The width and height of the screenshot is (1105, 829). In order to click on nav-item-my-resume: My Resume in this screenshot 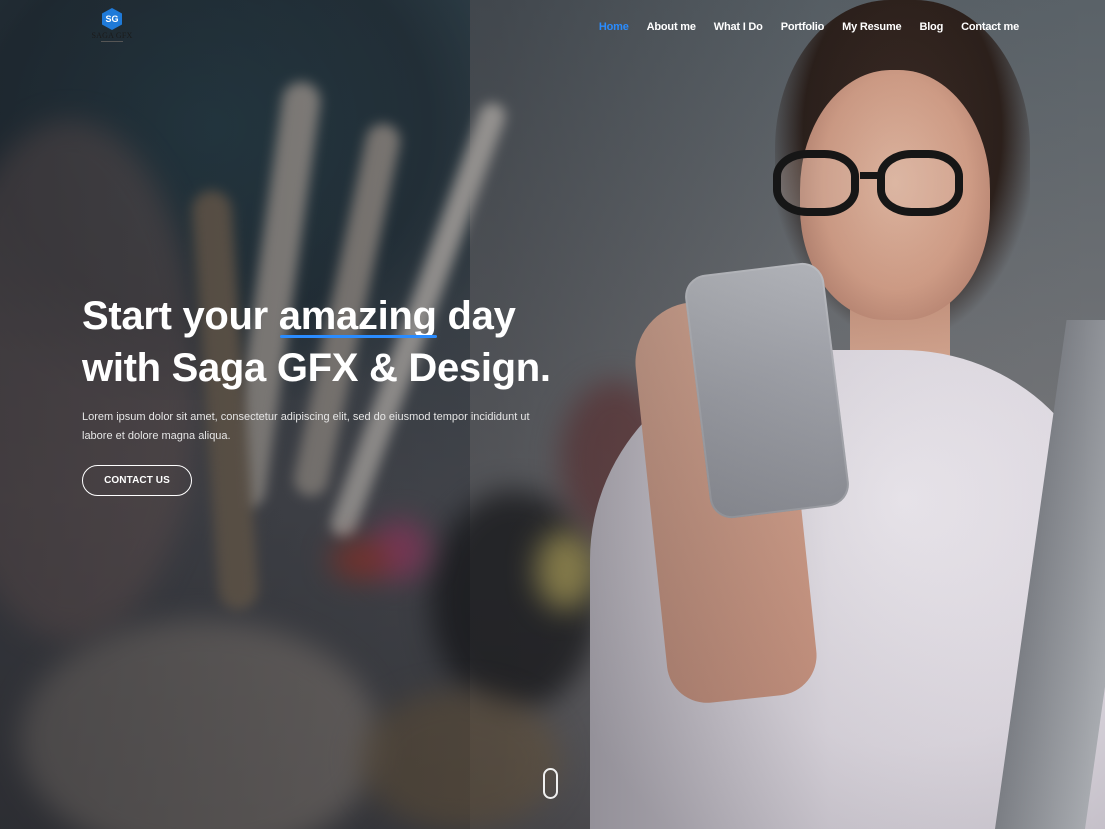, I will do `click(872, 27)`.